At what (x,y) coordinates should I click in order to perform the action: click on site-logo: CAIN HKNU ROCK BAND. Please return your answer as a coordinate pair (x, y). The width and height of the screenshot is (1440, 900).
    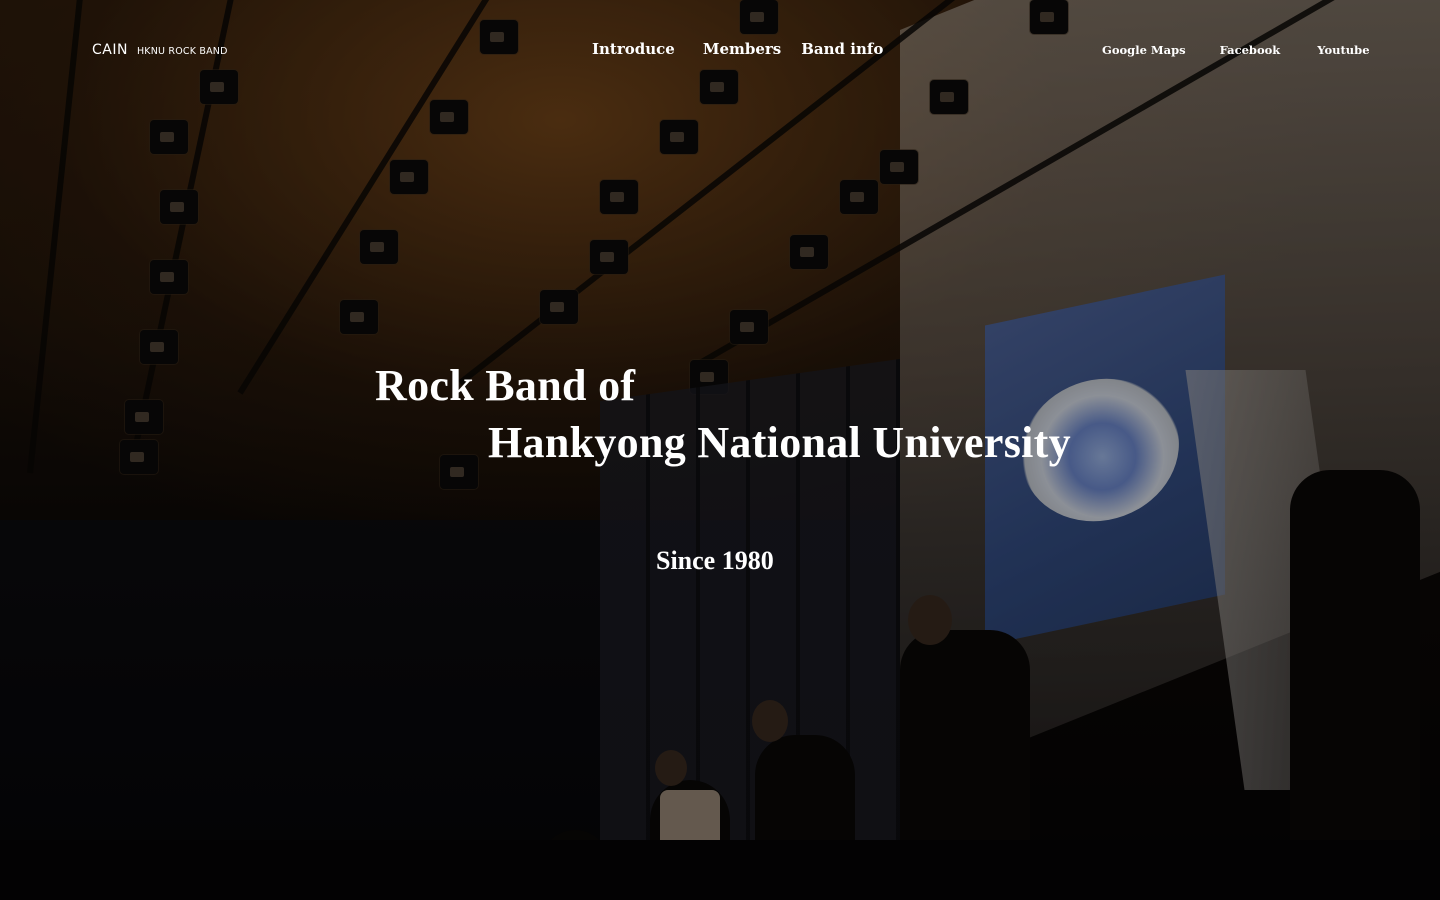
    Looking at the image, I should click on (160, 50).